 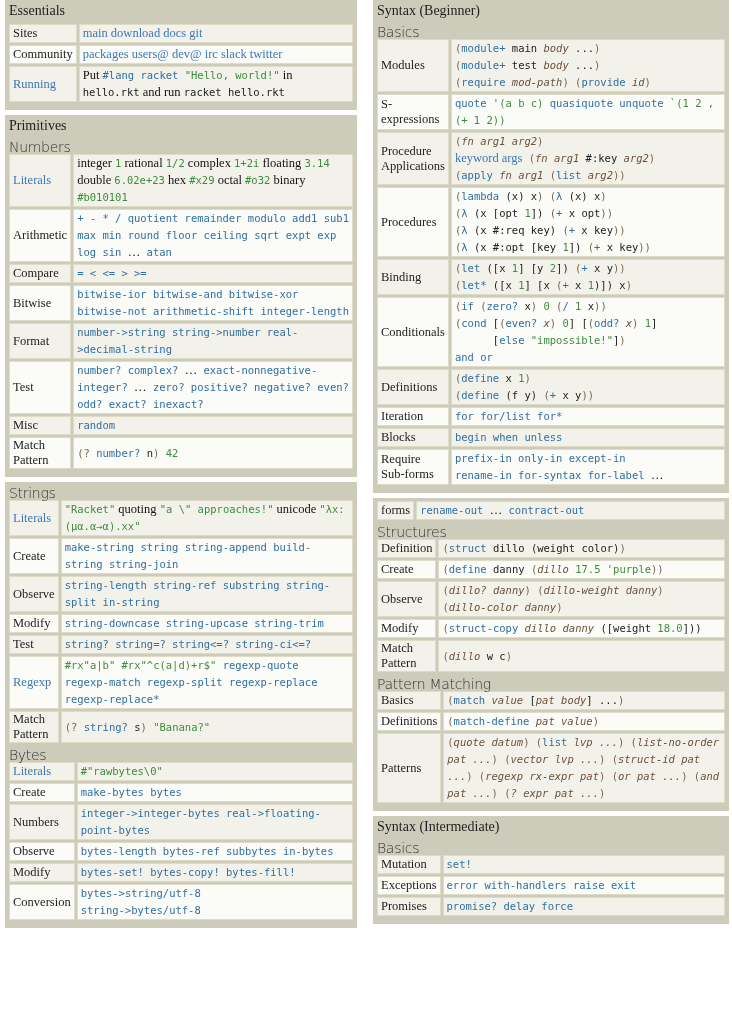 What do you see at coordinates (43, 33) in the screenshot?
I see `row-label: Sites` at bounding box center [43, 33].